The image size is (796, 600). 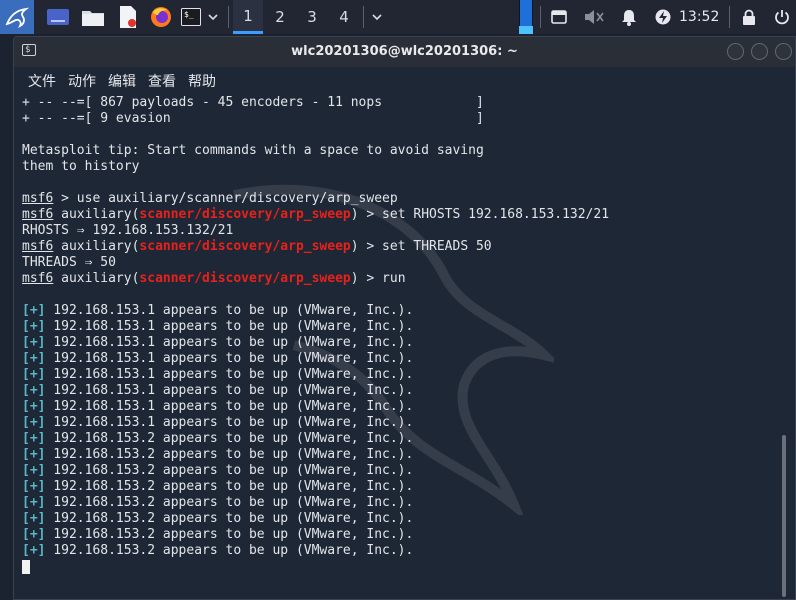 I want to click on volume-button, so click(x=594, y=17).